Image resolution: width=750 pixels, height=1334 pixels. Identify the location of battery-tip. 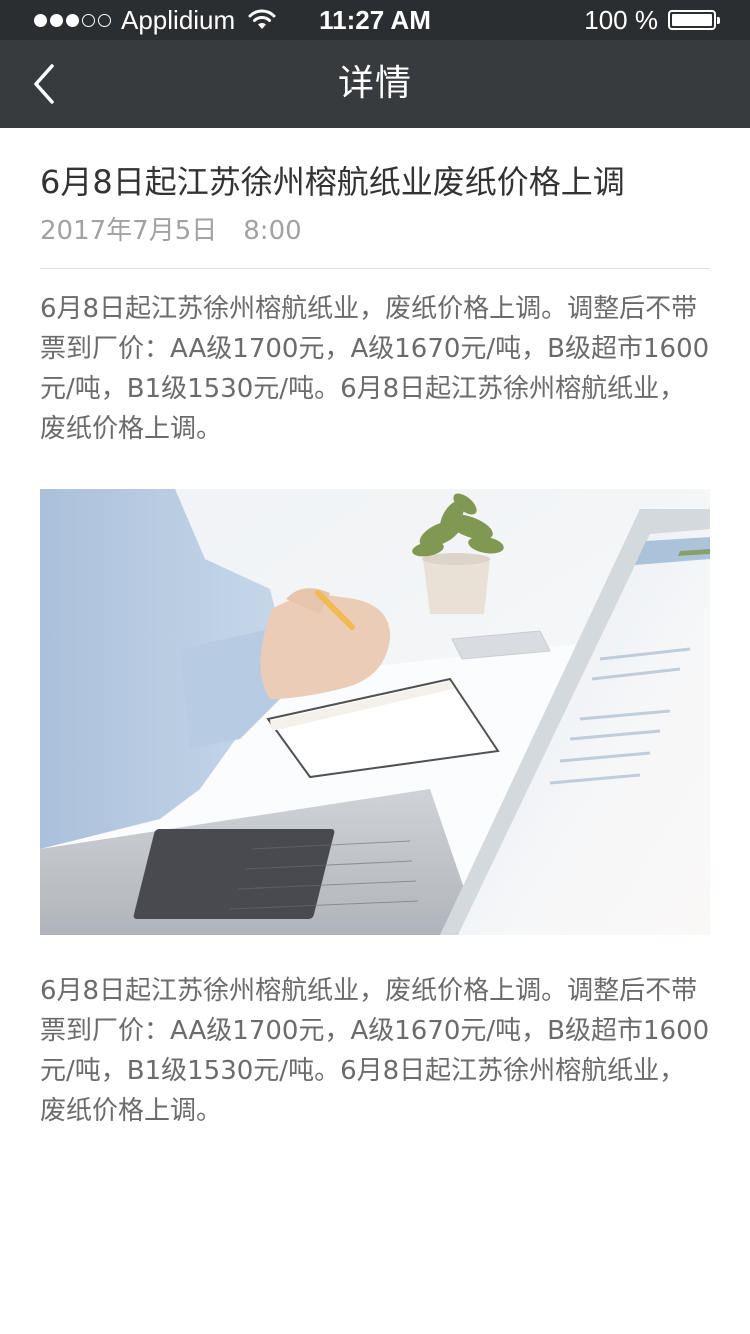
(718, 20).